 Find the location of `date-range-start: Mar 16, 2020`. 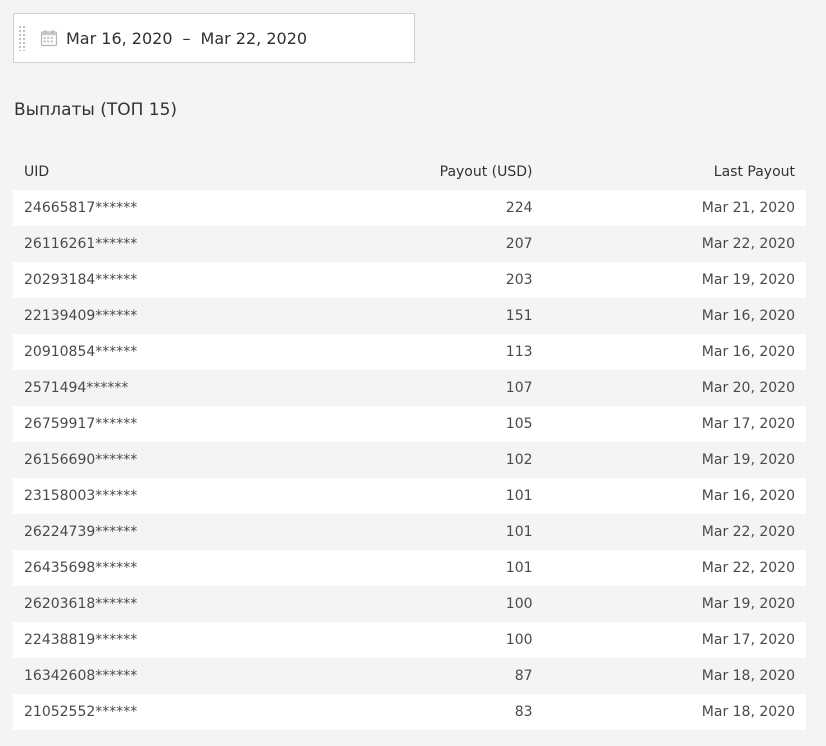

date-range-start: Mar 16, 2020 is located at coordinates (119, 38).